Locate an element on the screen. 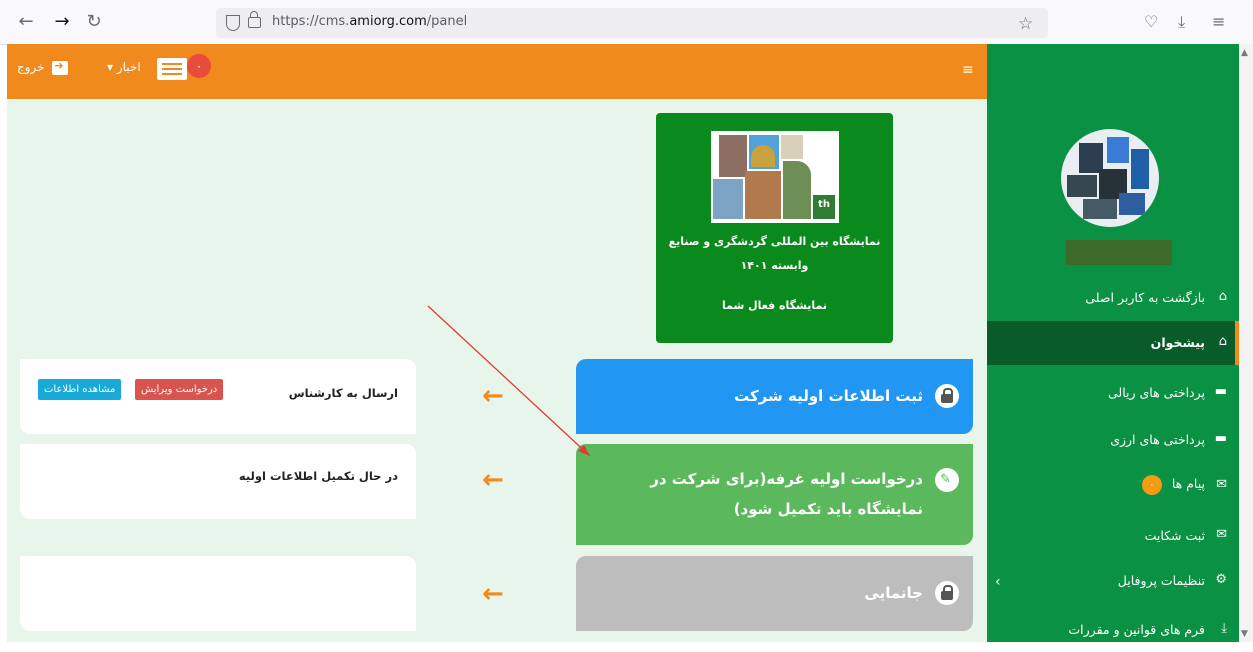  status-card: در حال تکمیل اطلاعات اولیه is located at coordinates (218, 481).